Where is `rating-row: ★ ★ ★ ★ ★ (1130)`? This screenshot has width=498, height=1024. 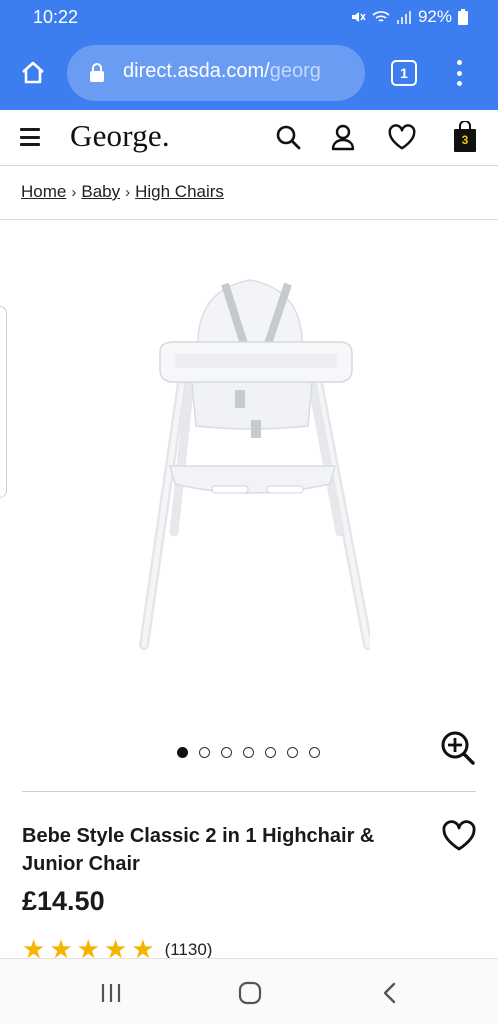
rating-row: ★ ★ ★ ★ ★ (1130) is located at coordinates (117, 948).